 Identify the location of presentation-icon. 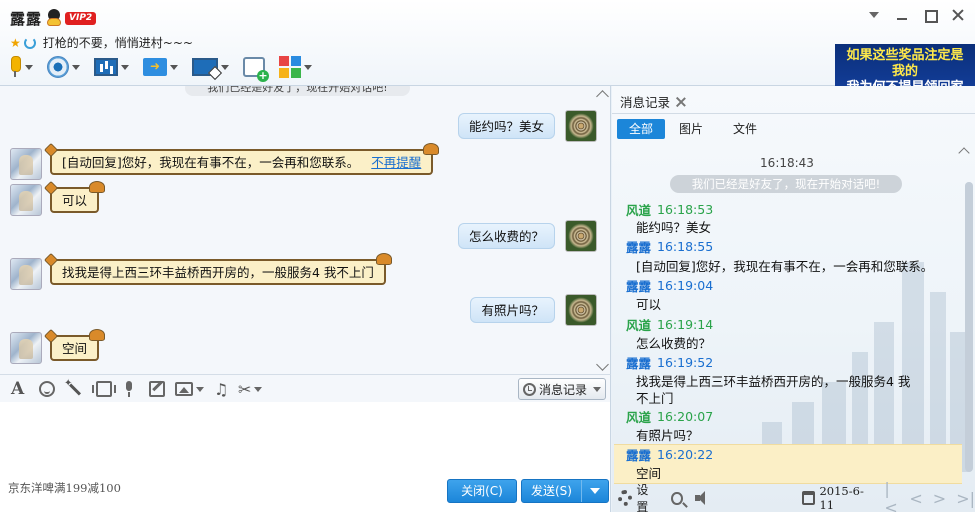
(106, 67).